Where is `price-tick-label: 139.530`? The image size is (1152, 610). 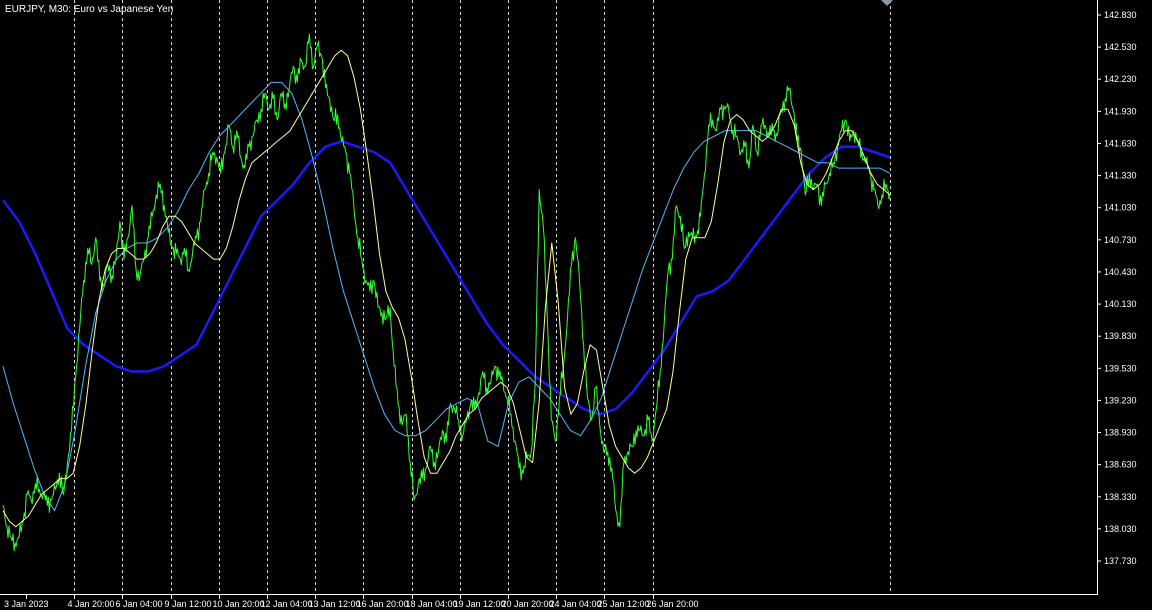
price-tick-label: 139.530 is located at coordinates (1120, 368).